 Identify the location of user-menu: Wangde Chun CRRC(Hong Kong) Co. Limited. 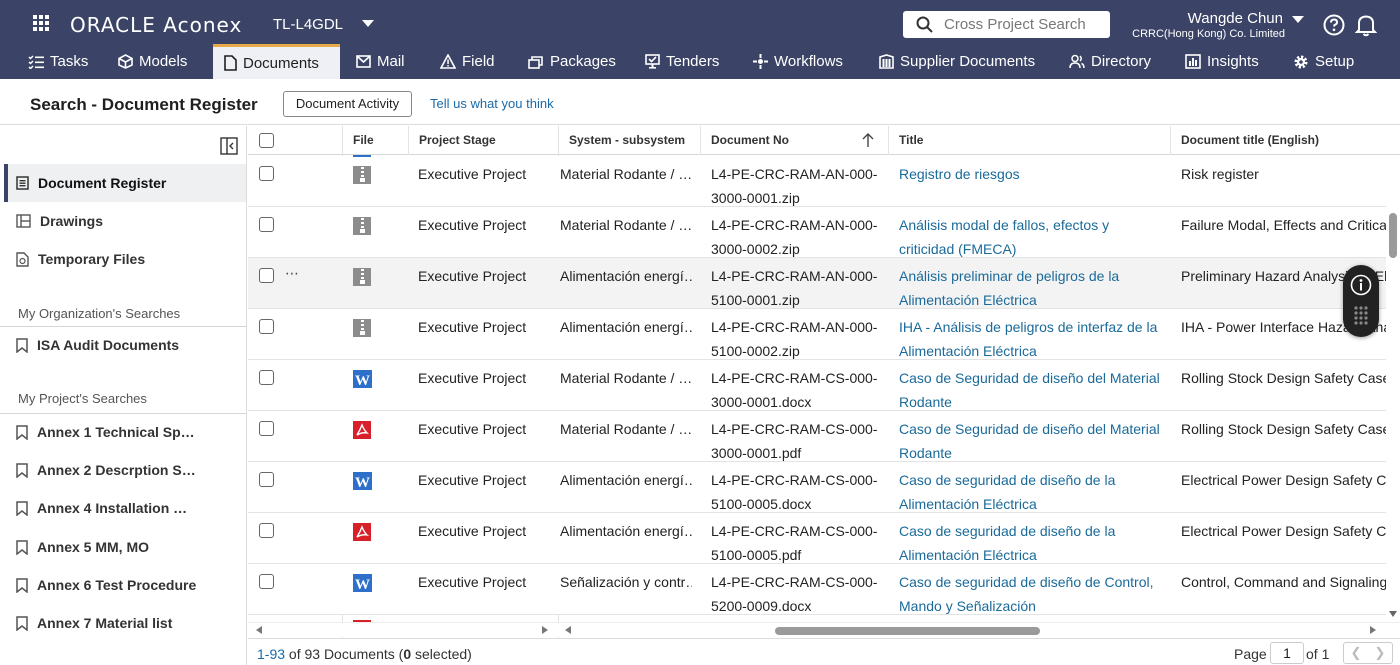
(1208, 25).